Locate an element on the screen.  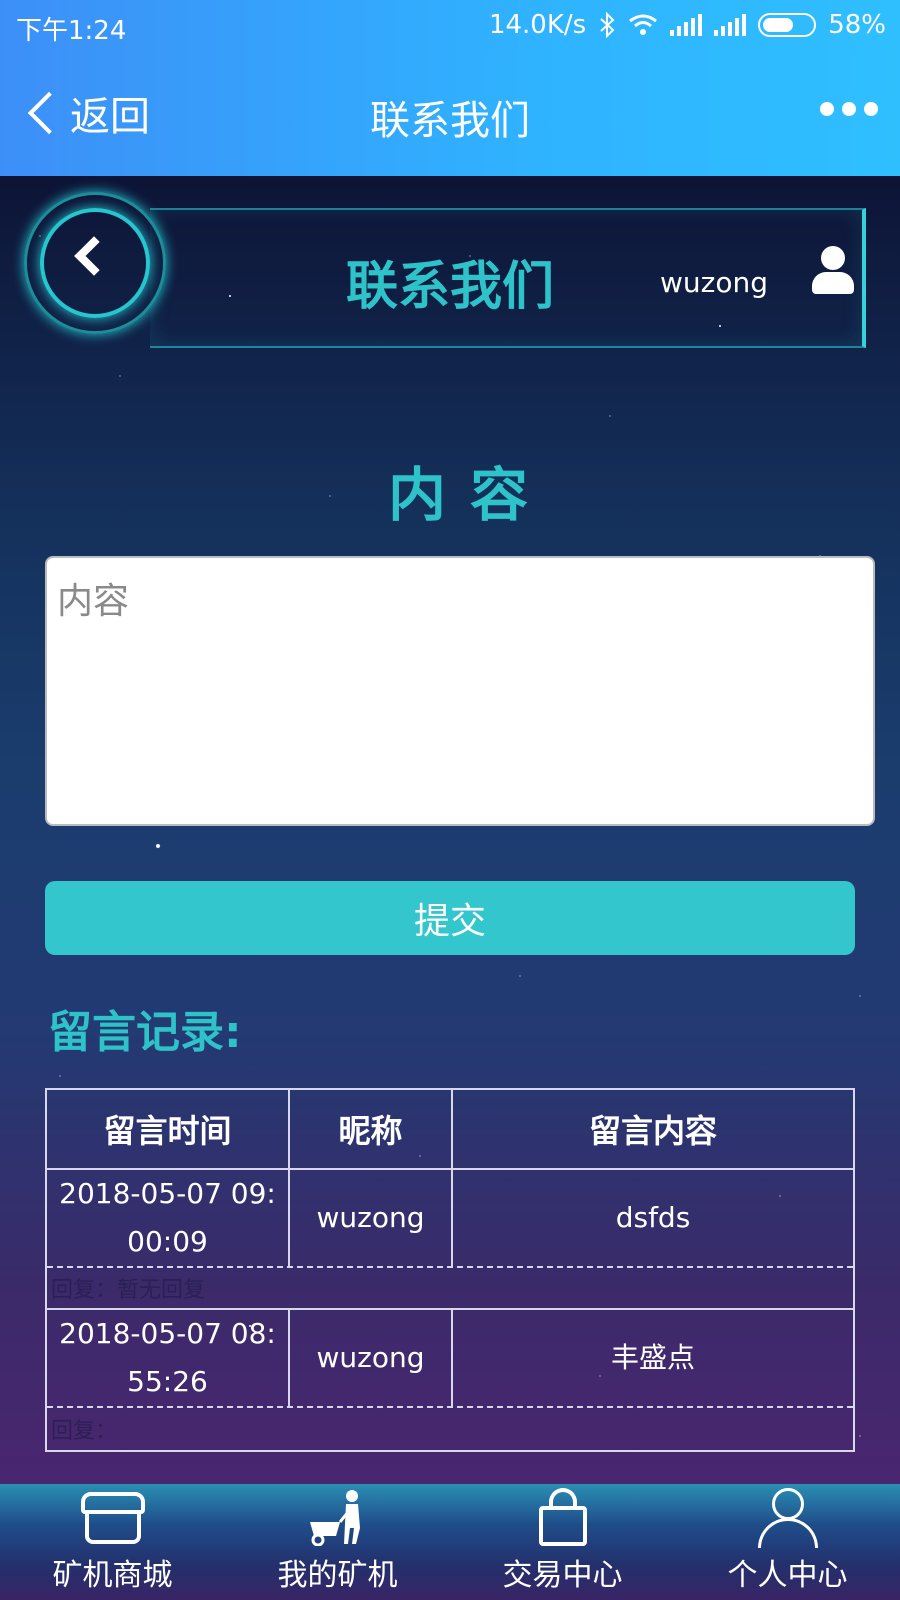
app-bar: 下午1:24 14.0K/s 58% 返回 联系我们 is located at coordinates (450, 88).